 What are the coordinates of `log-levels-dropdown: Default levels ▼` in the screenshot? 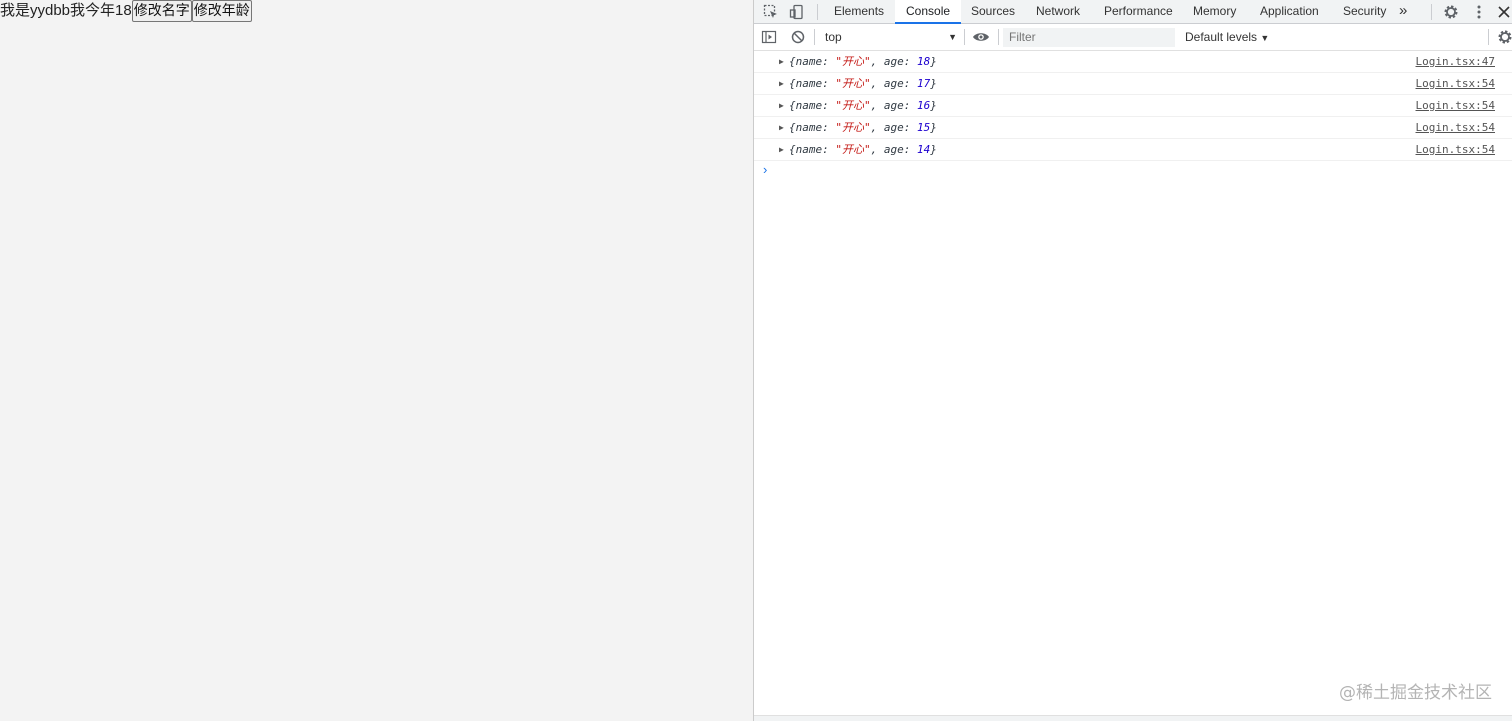 It's located at (1227, 37).